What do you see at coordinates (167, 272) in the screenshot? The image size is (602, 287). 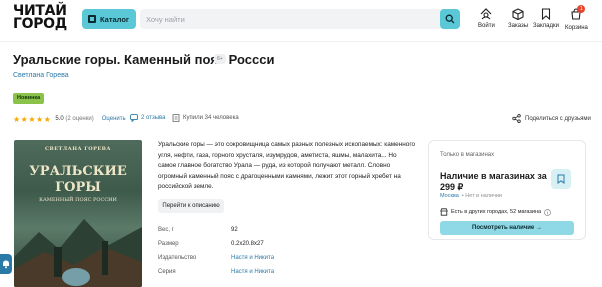 I see `spec-key: Серия` at bounding box center [167, 272].